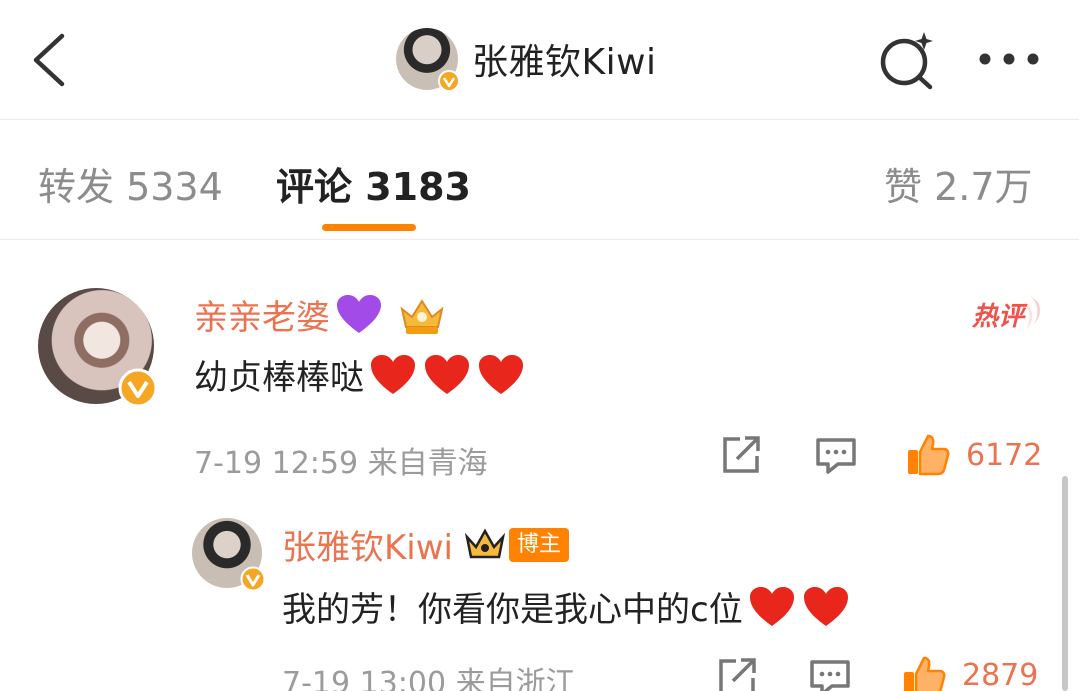 Image resolution: width=1079 pixels, height=691 pixels. I want to click on timestamp: 7-19 13:00, so click(364, 678).